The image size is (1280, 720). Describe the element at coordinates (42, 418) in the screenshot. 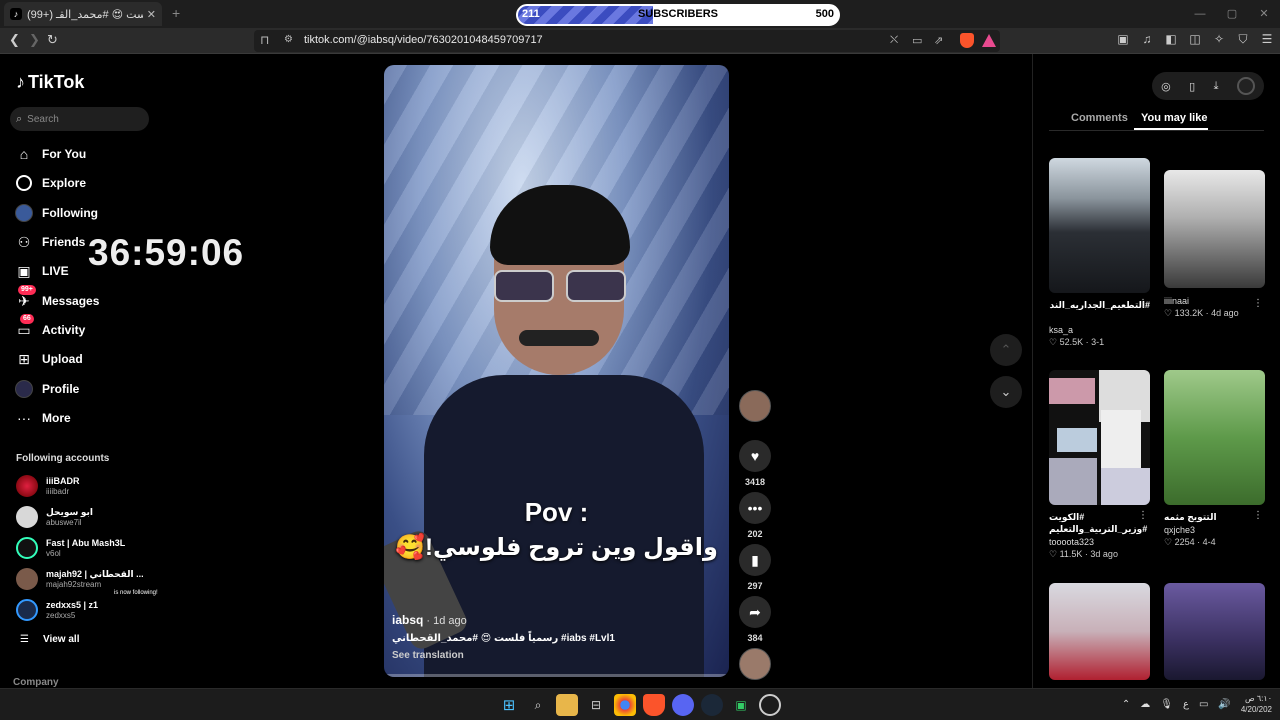

I see `nav-more: ··· More` at that location.